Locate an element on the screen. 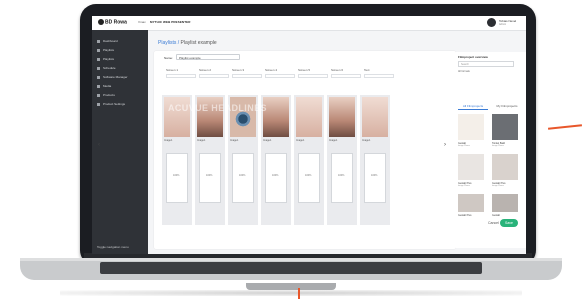  logo-text: BD Rowa is located at coordinates (116, 22).